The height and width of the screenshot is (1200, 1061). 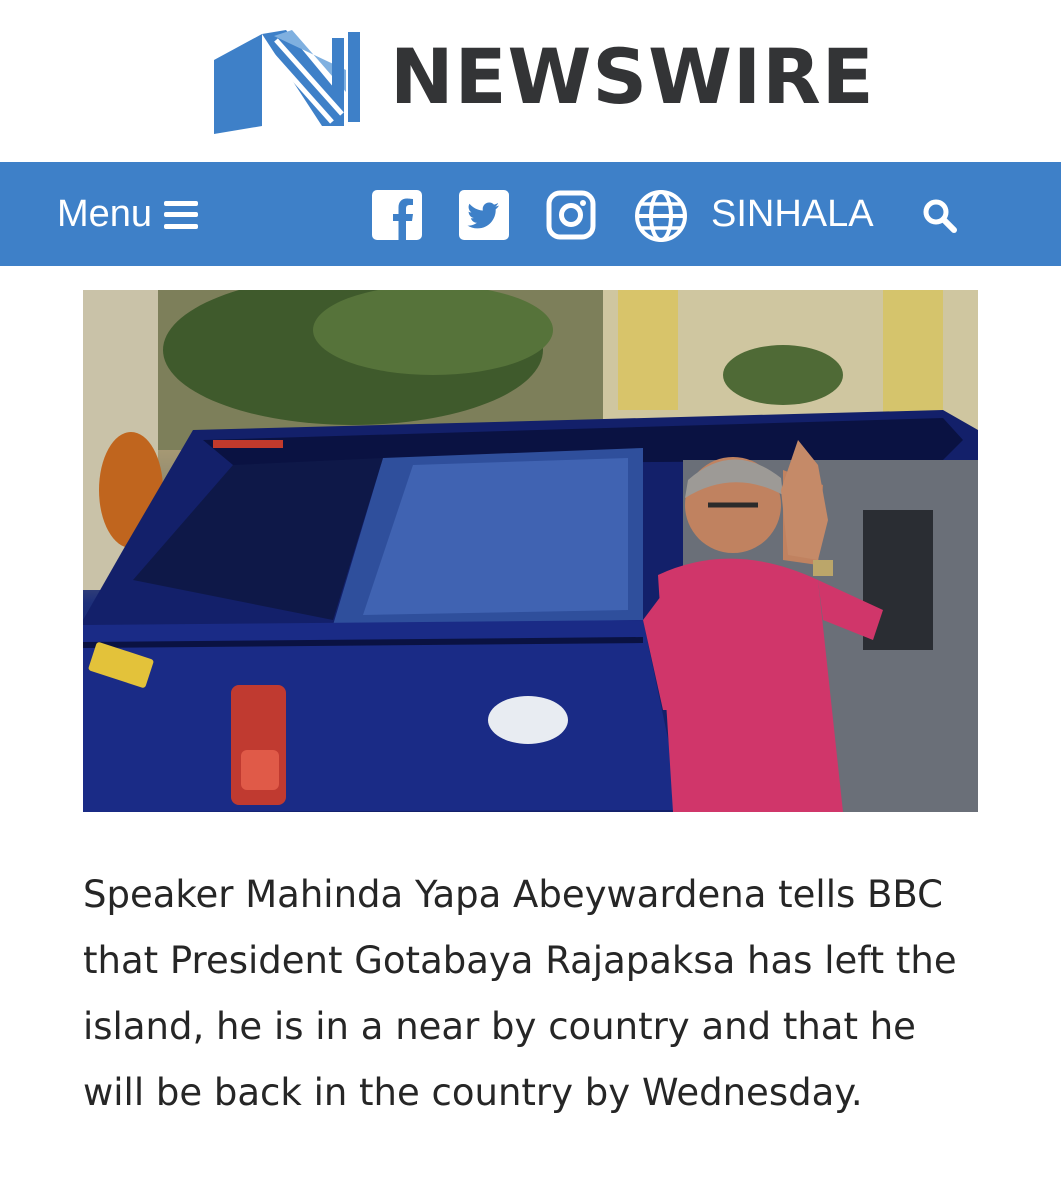 I want to click on site-logo: NEWSWIRE, so click(x=544, y=85).